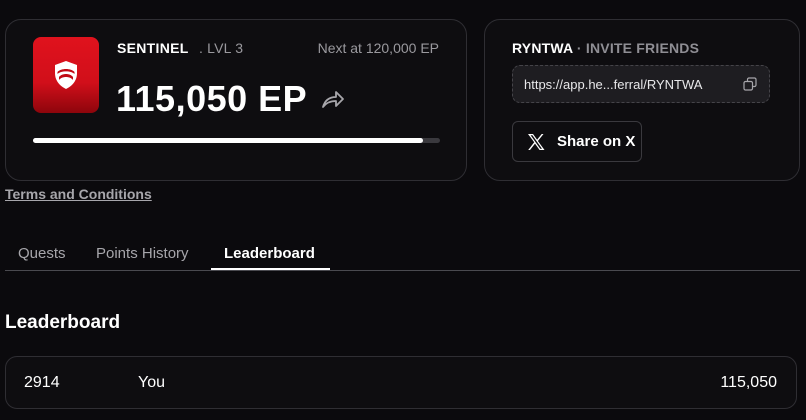 The width and height of the screenshot is (806, 420). Describe the element at coordinates (153, 48) in the screenshot. I see `rank-name: SENTINEL` at that location.